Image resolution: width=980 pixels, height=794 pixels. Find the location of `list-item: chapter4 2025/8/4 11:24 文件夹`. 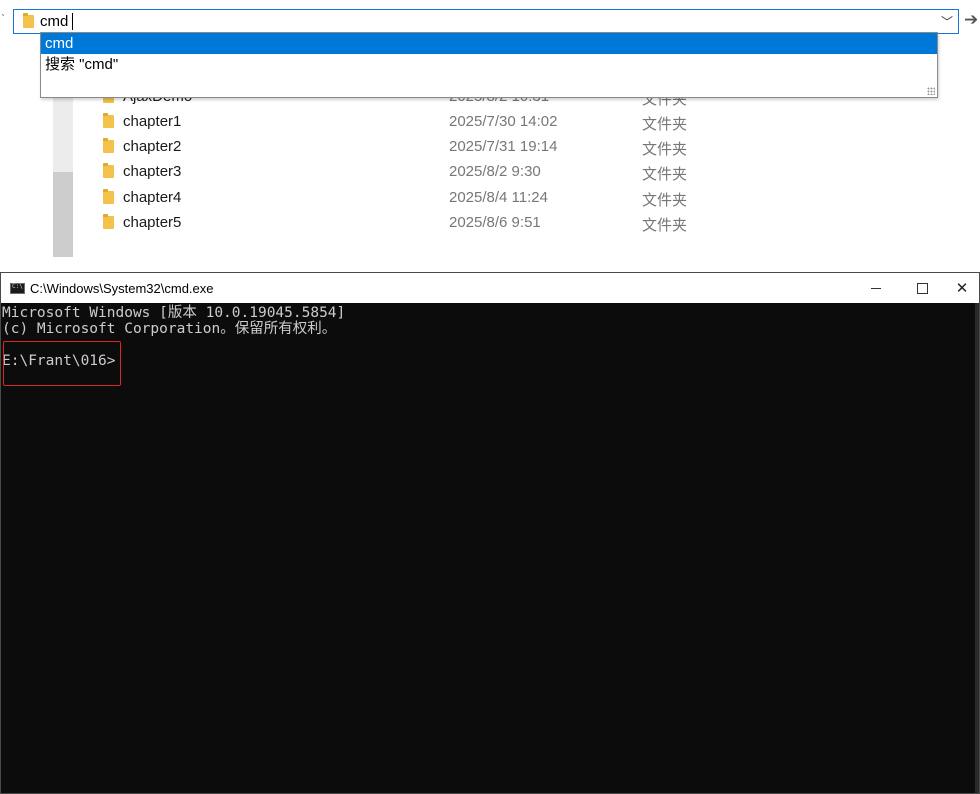

list-item: chapter4 2025/8/4 11:24 文件夹 is located at coordinates (490, 198).